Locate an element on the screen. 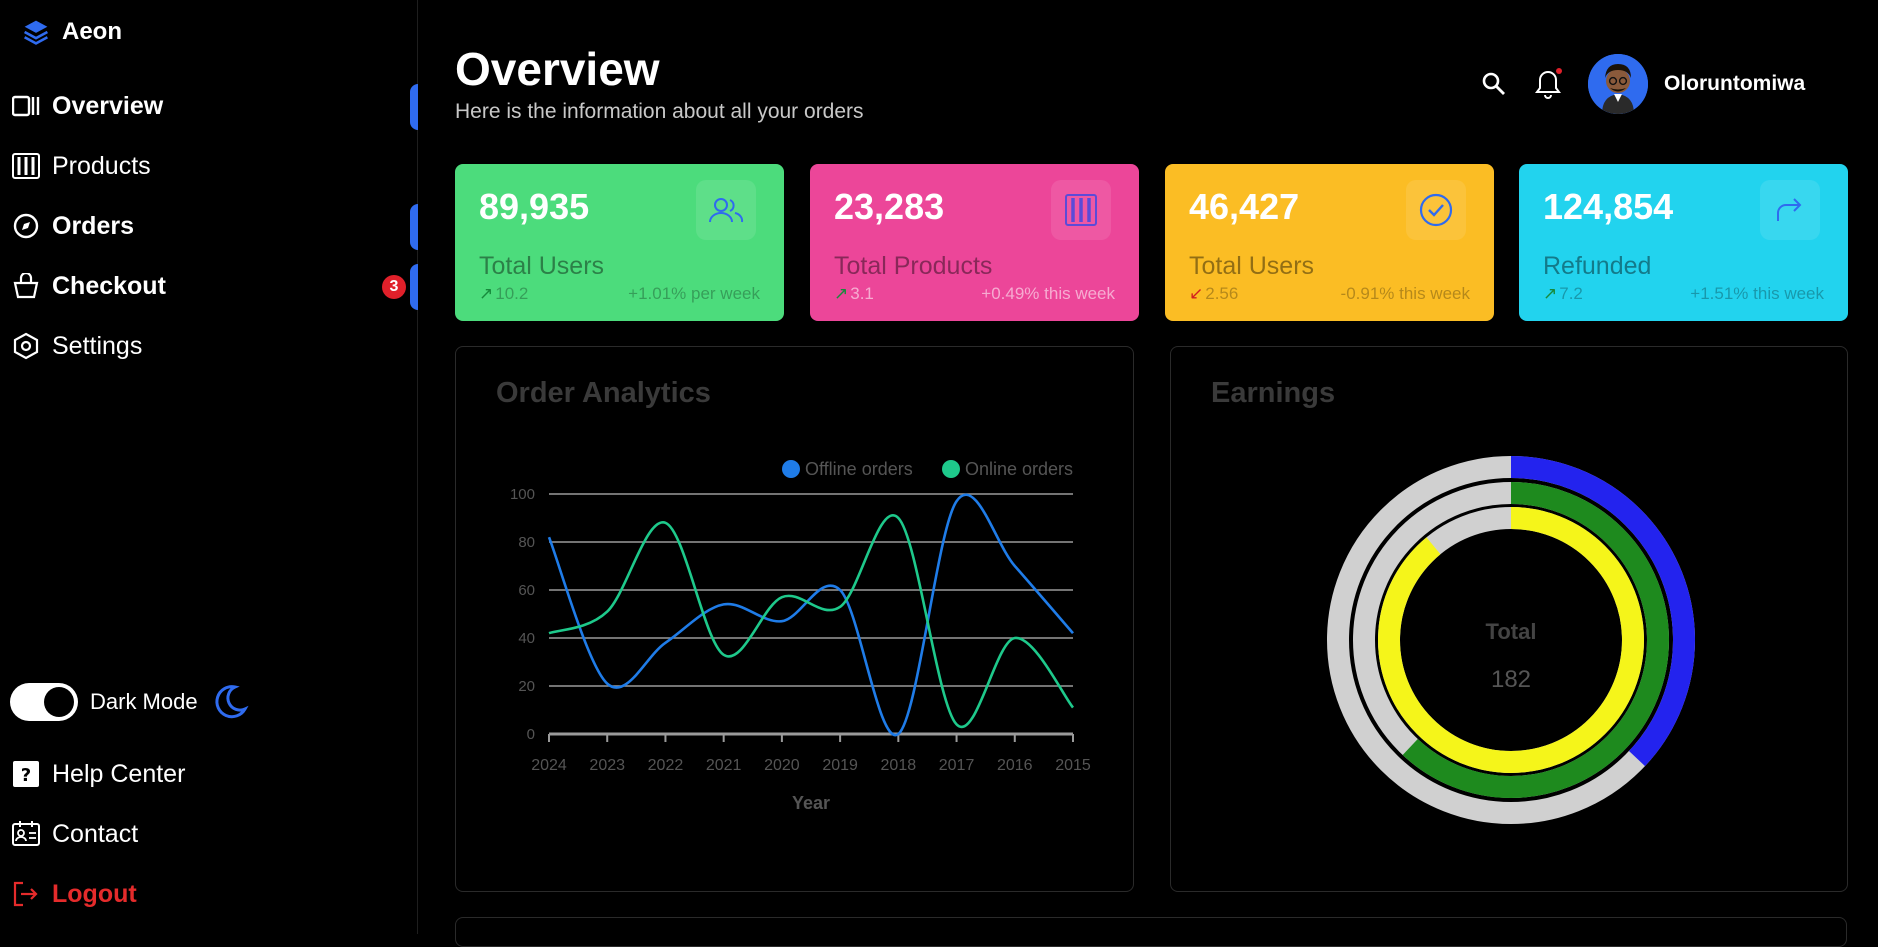 Image resolution: width=1878 pixels, height=947 pixels. logout-icon is located at coordinates (26, 894).